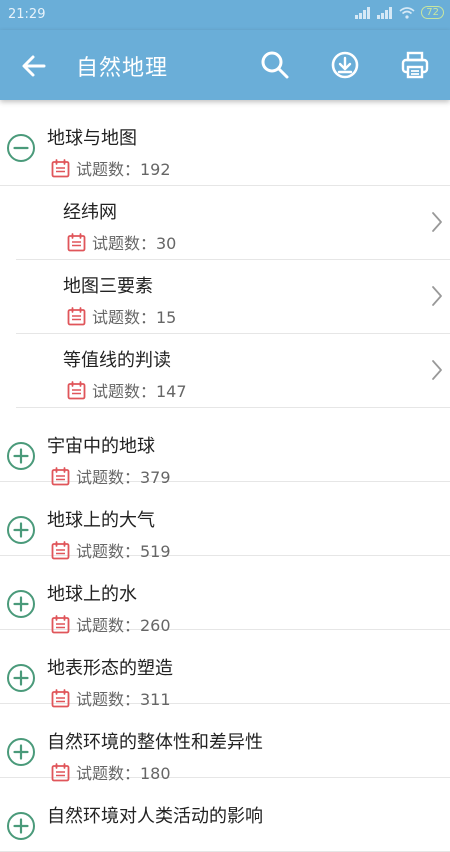 The width and height of the screenshot is (450, 852). What do you see at coordinates (233, 297) in the screenshot?
I see `subchapter-row: 地图三要素试题数：15` at bounding box center [233, 297].